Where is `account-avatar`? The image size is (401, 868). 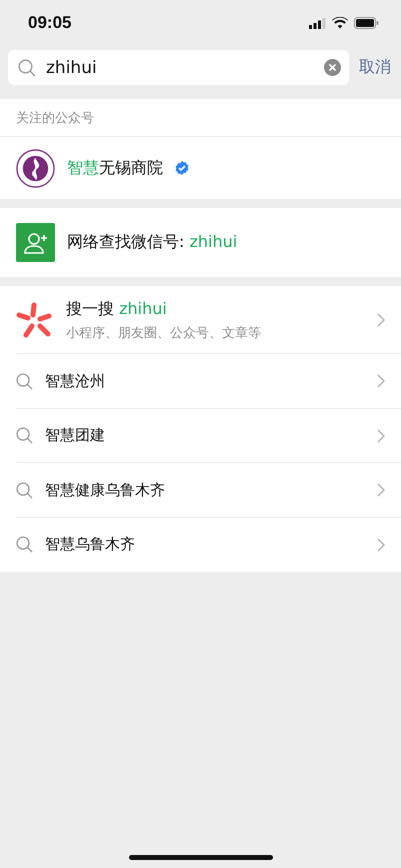 account-avatar is located at coordinates (35, 168).